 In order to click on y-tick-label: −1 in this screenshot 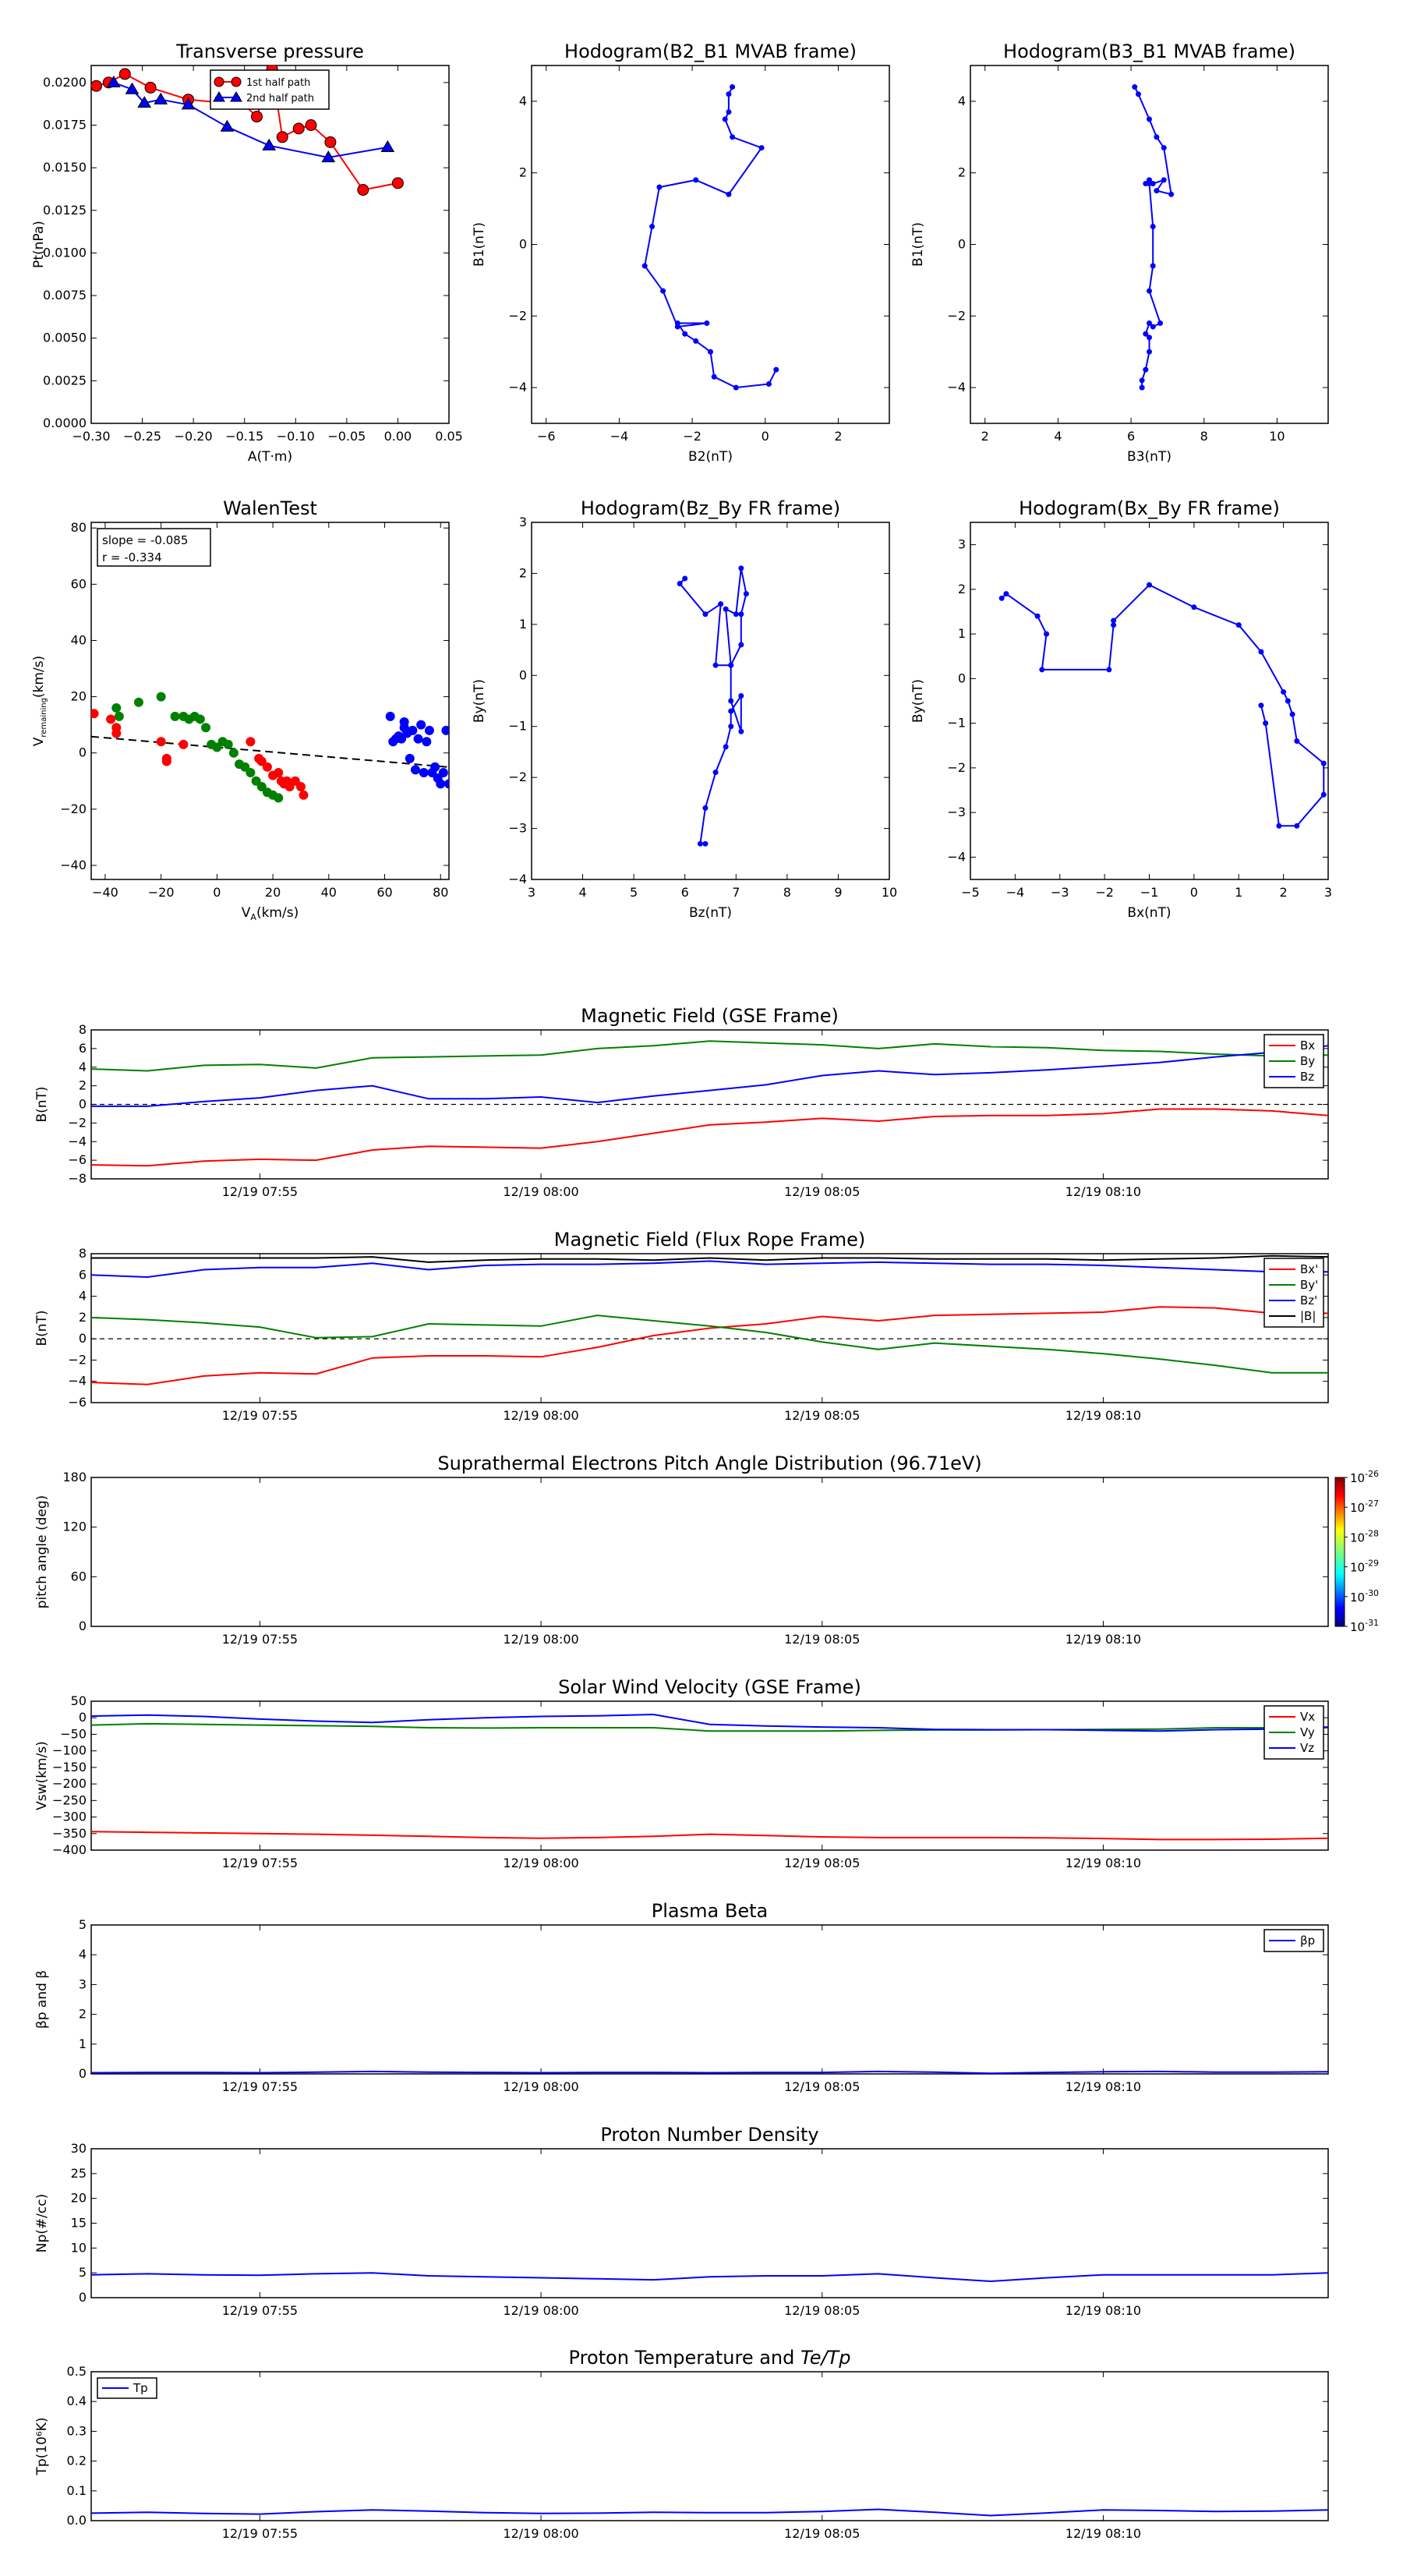, I will do `click(517, 726)`.